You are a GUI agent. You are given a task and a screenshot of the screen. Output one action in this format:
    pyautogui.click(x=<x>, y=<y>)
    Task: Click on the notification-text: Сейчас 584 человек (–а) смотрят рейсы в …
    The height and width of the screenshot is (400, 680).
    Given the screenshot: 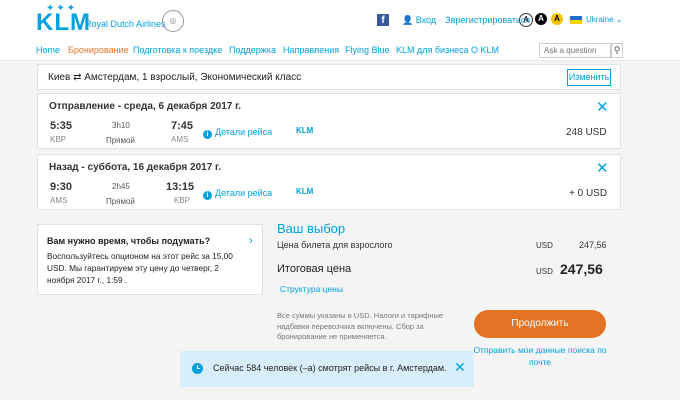 What is the action you would take?
    pyautogui.click(x=330, y=368)
    